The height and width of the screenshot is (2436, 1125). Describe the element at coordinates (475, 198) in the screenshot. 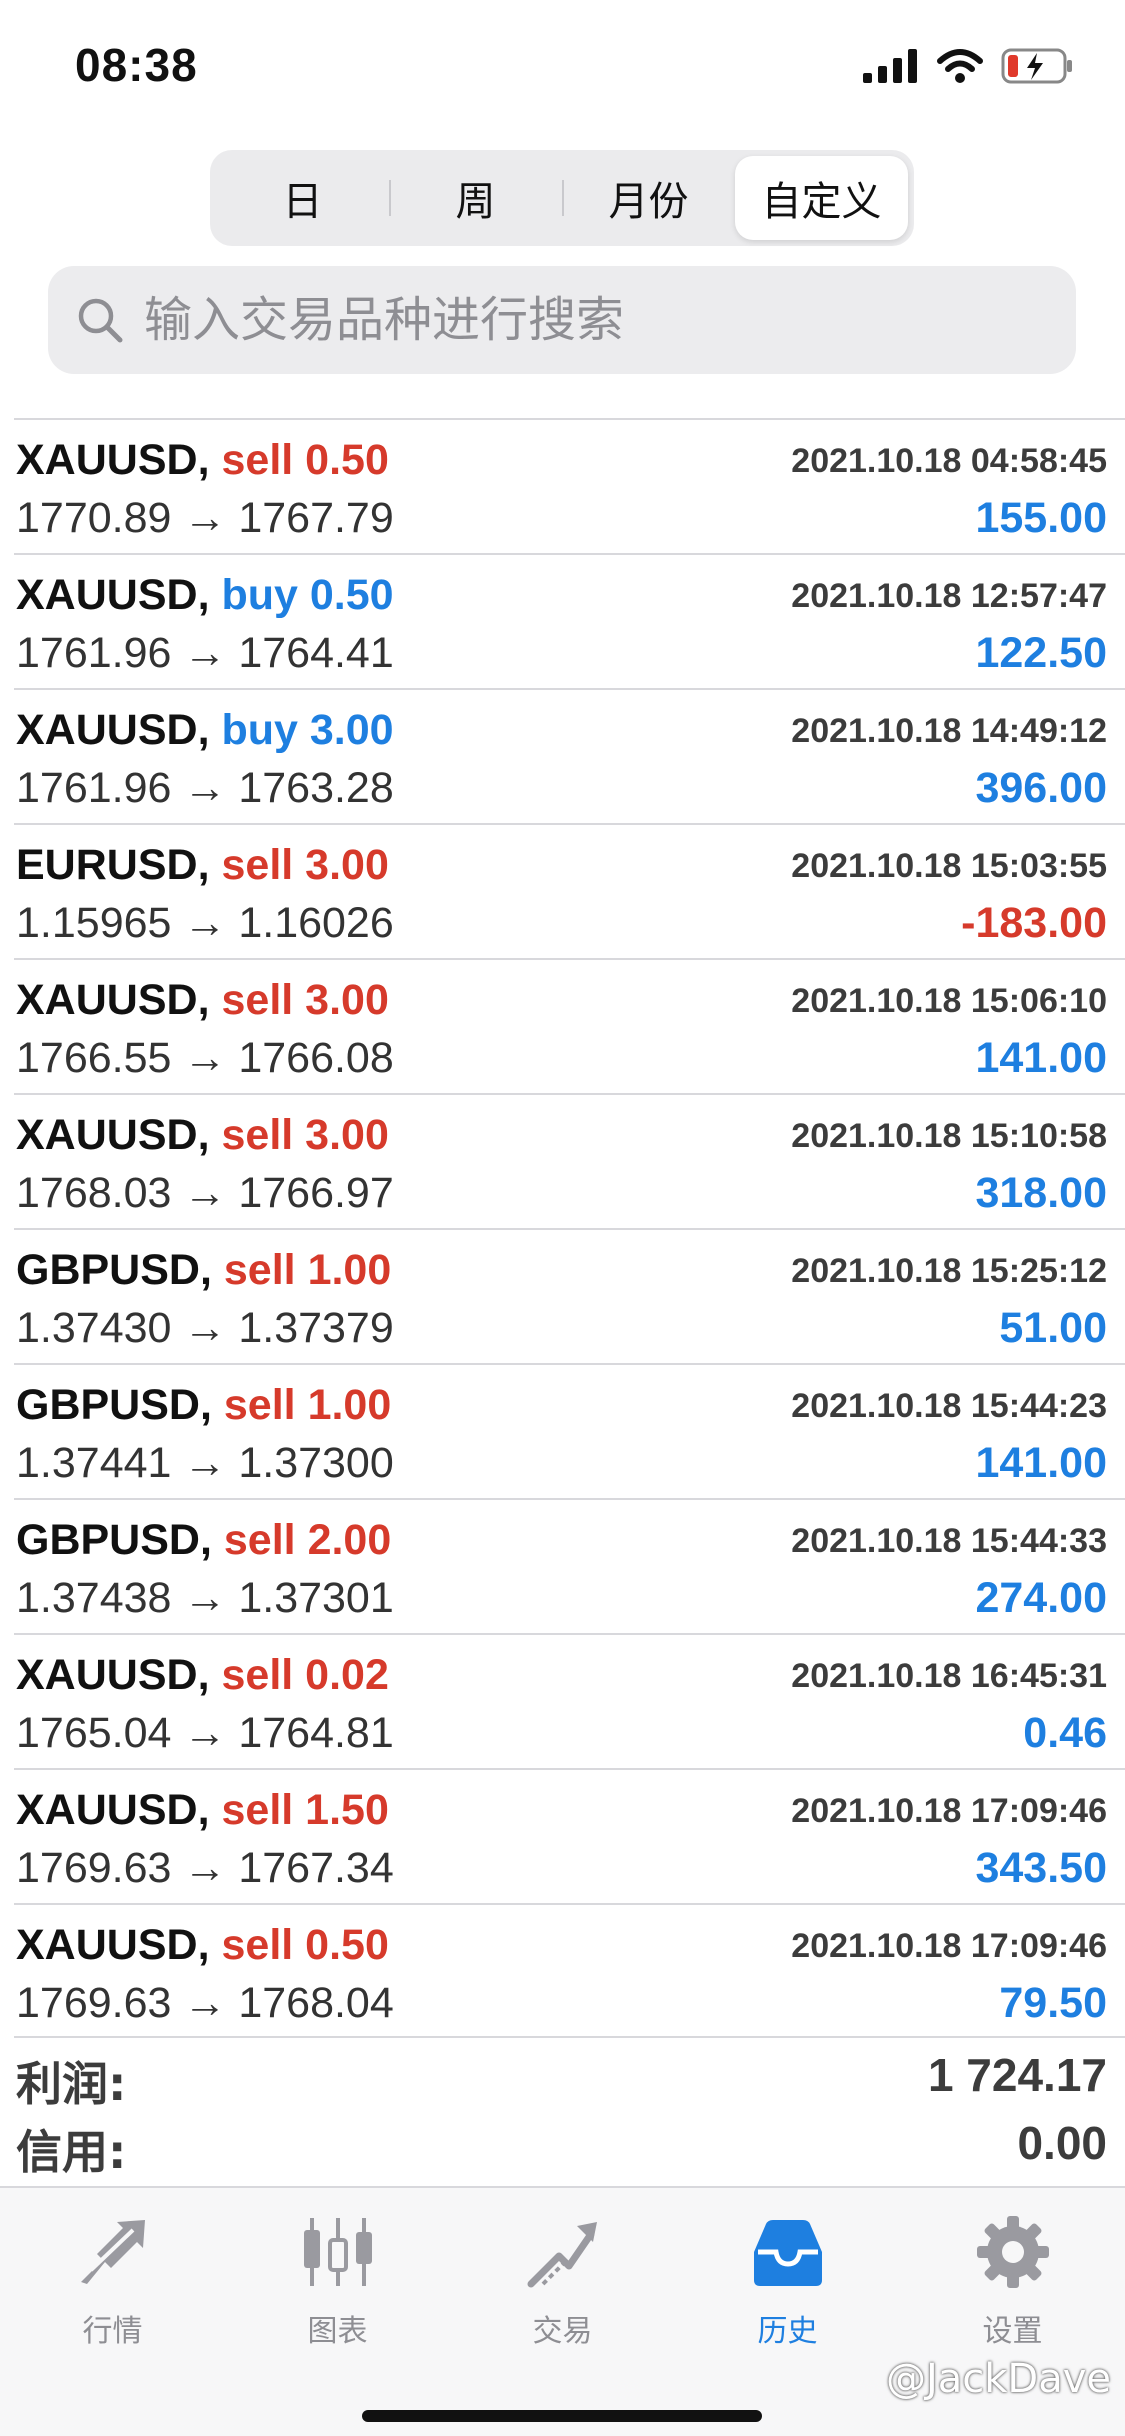

I see `period-tab-1: 周` at that location.